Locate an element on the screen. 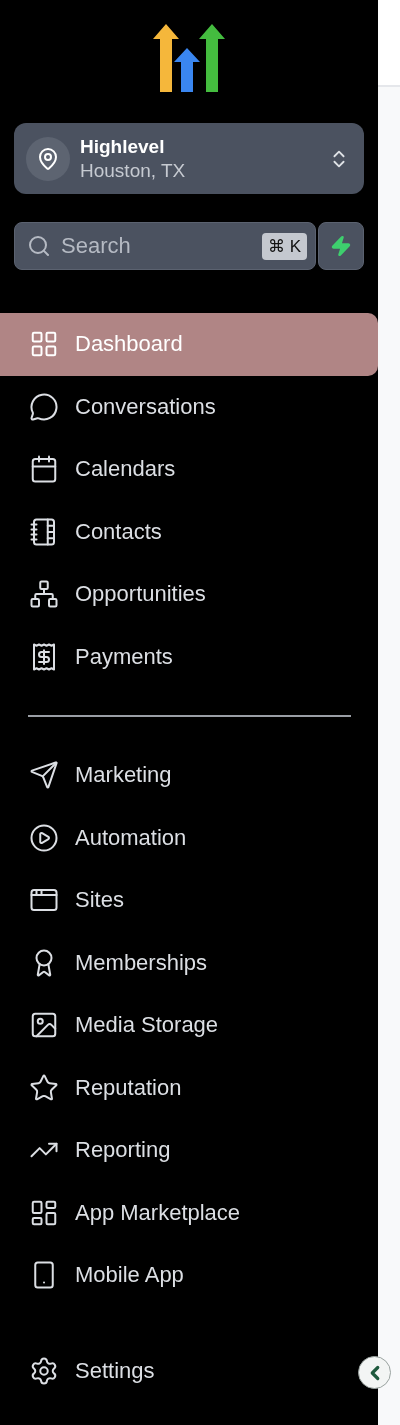 The width and height of the screenshot is (400, 1425). lightning-icon is located at coordinates (341, 246).